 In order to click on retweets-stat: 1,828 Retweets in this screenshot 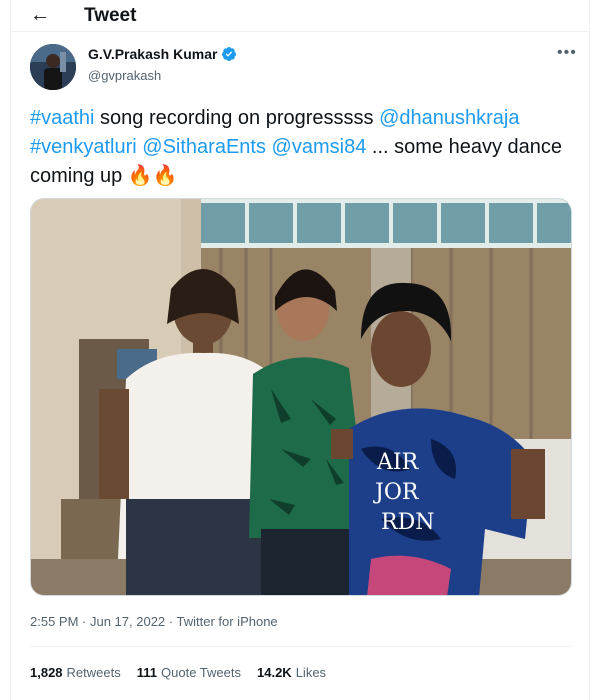, I will do `click(75, 672)`.